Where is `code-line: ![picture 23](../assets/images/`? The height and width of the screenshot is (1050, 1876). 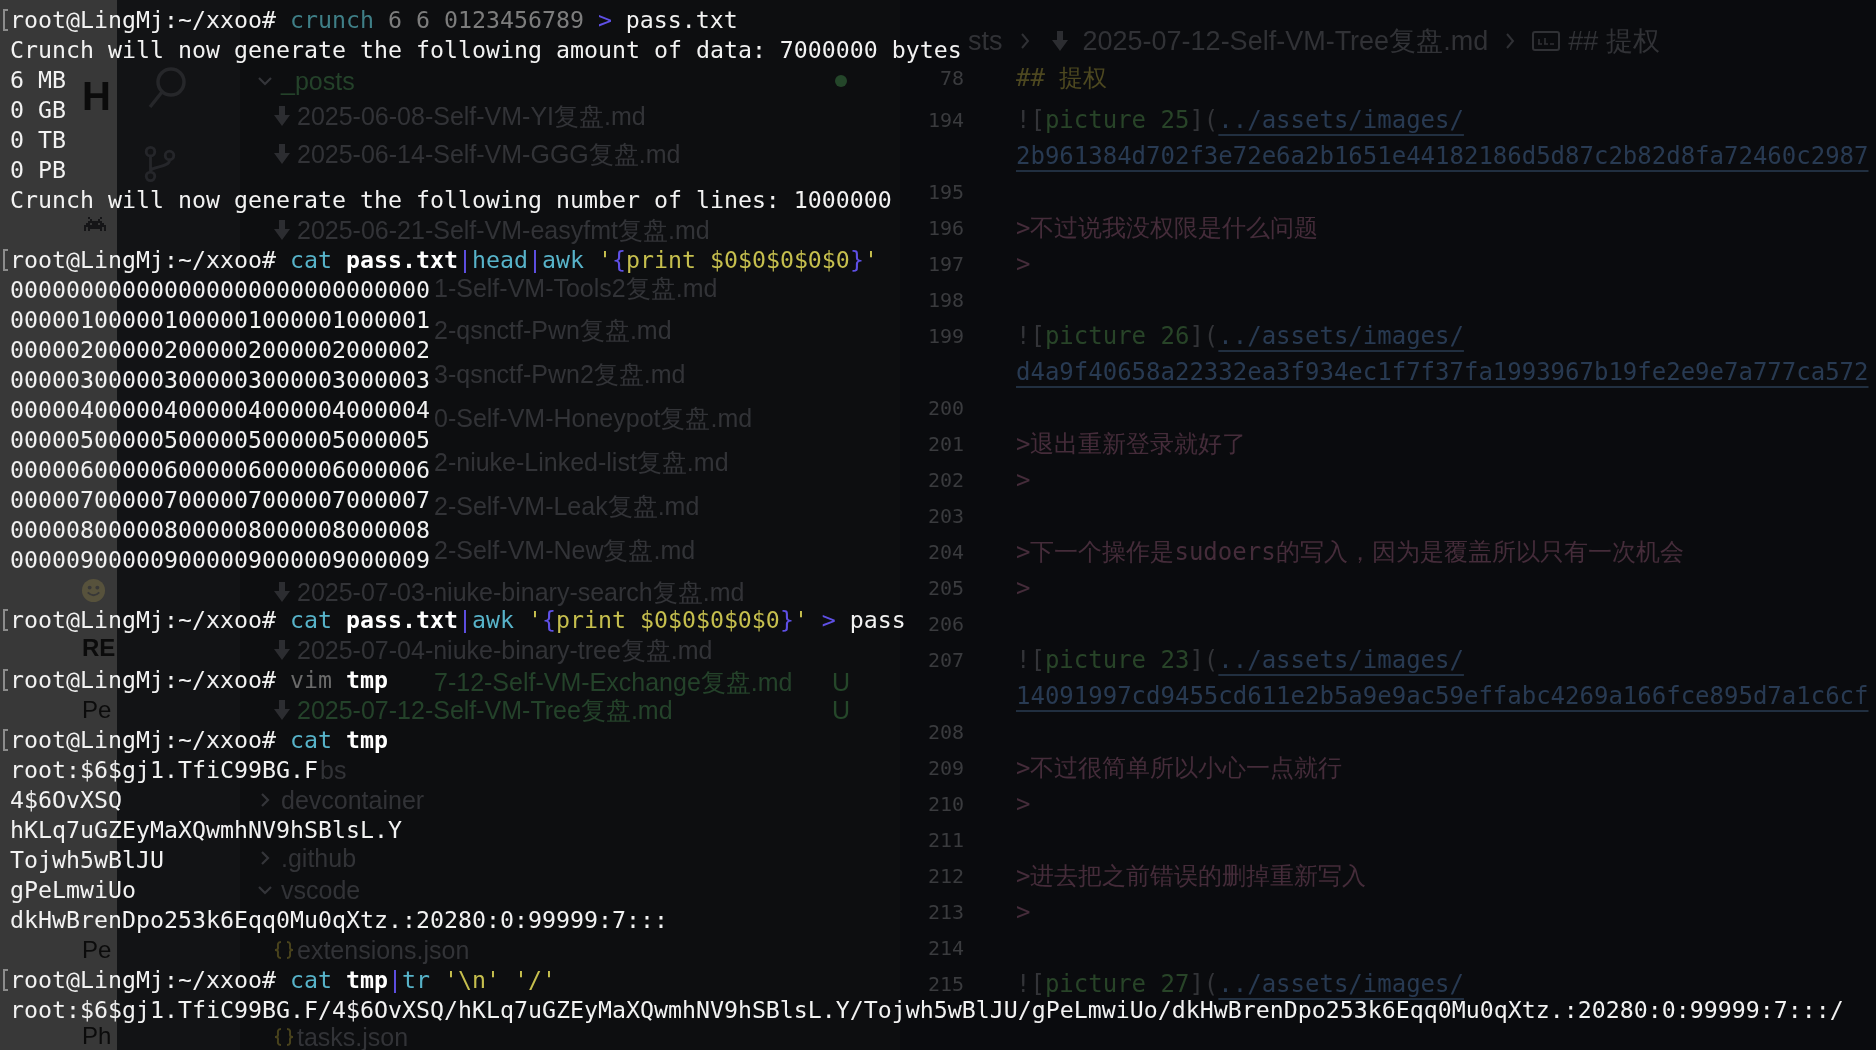
code-line: ![picture 23](../assets/images/ is located at coordinates (1240, 660).